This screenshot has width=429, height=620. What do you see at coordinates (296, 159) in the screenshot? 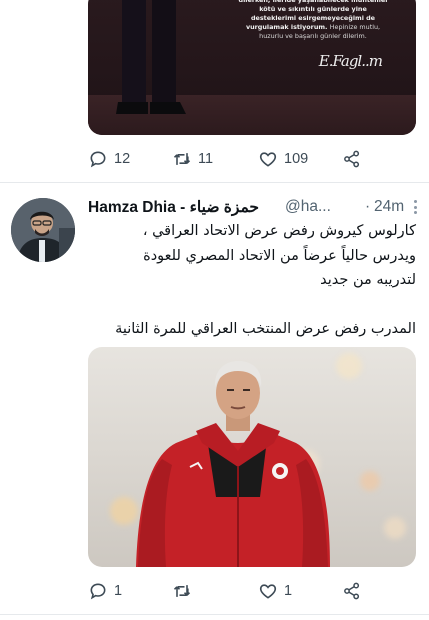
I see `like-count: 109` at bounding box center [296, 159].